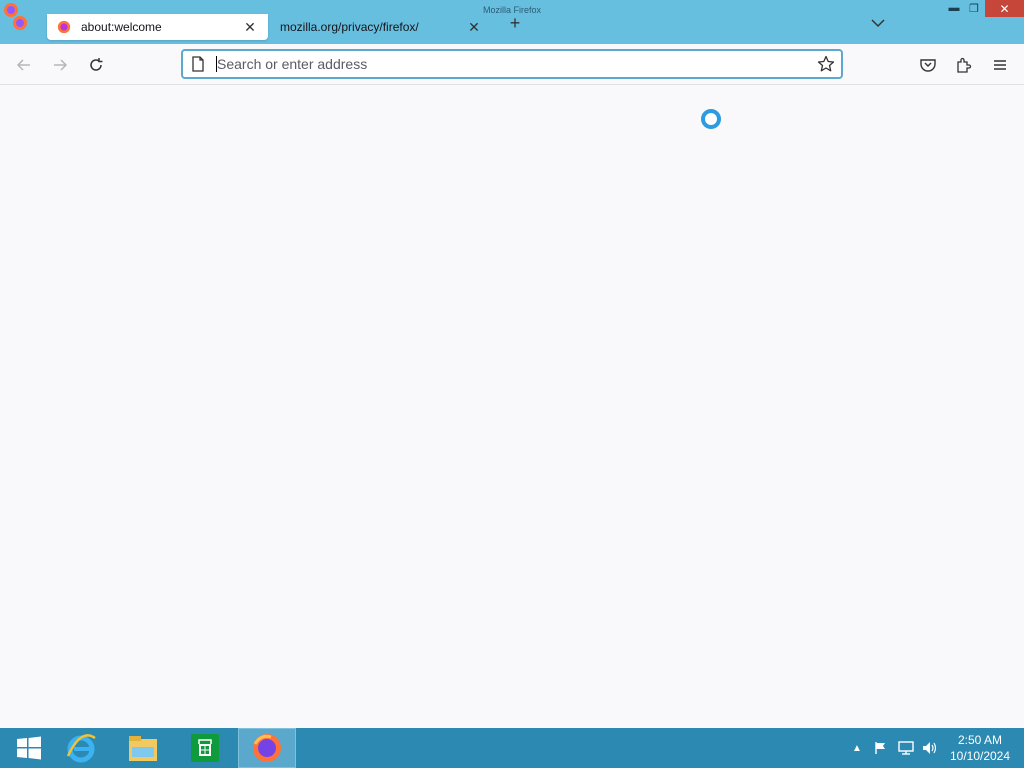 This screenshot has width=1024, height=768. I want to click on clock-time: 2:50 AM, so click(980, 740).